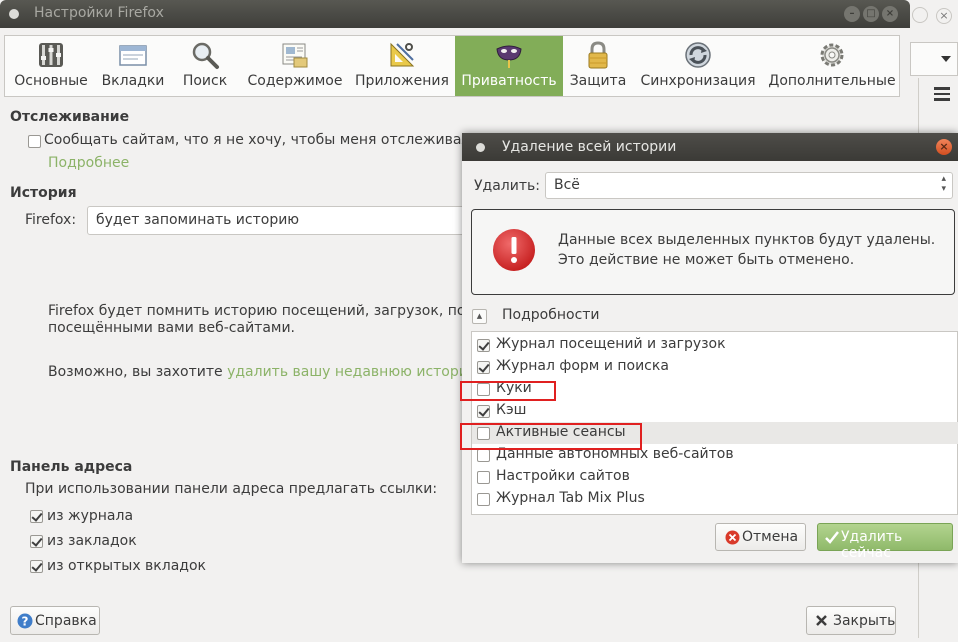  Describe the element at coordinates (92, 541) in the screenshot. I see `suggest-bookmarks-label: из закладок` at that location.